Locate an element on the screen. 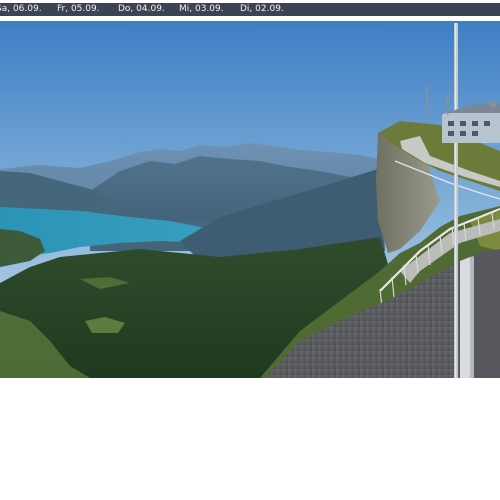 Image resolution: width=500 pixels, height=500 pixels. date-tab-do-04-09: Do, 04.09. is located at coordinates (141, 9).